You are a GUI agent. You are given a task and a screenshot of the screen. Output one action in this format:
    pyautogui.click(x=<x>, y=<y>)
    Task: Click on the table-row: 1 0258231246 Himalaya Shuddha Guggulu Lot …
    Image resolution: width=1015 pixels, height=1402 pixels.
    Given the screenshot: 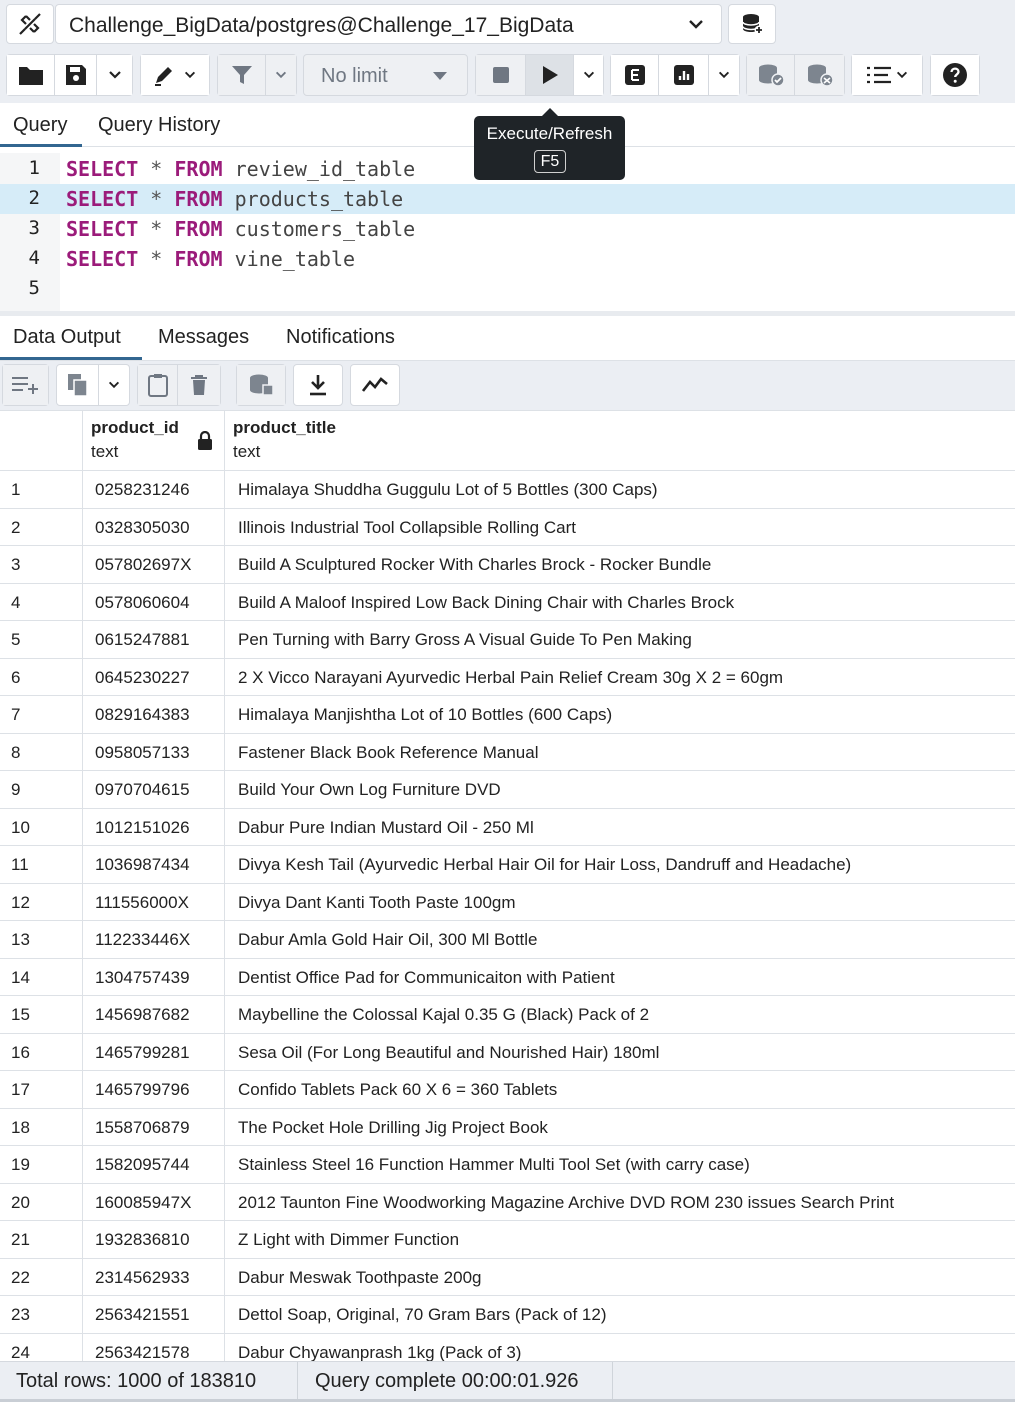 What is the action you would take?
    pyautogui.click(x=507, y=490)
    